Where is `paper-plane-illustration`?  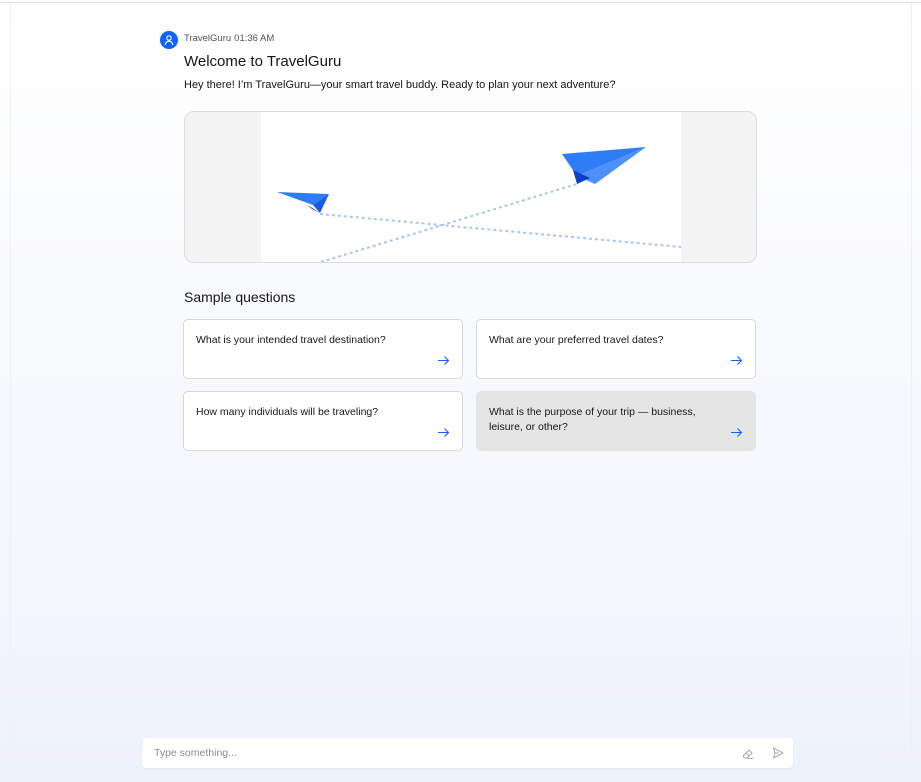 paper-plane-illustration is located at coordinates (470, 187).